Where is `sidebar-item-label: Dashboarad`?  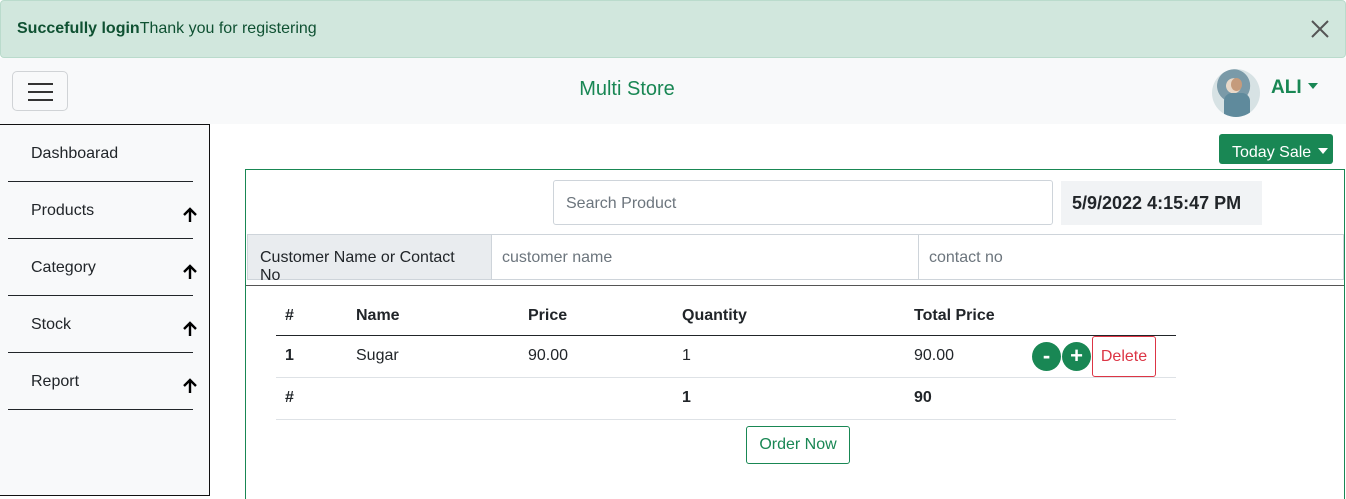 sidebar-item-label: Dashboarad is located at coordinates (75, 153).